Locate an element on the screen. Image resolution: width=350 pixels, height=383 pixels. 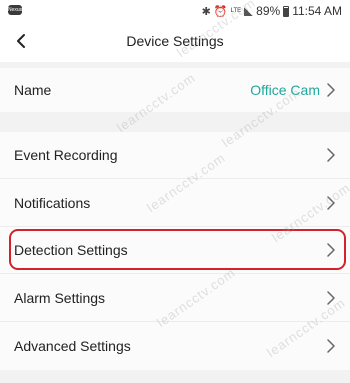
bluetooth-icon: ✱ is located at coordinates (206, 11).